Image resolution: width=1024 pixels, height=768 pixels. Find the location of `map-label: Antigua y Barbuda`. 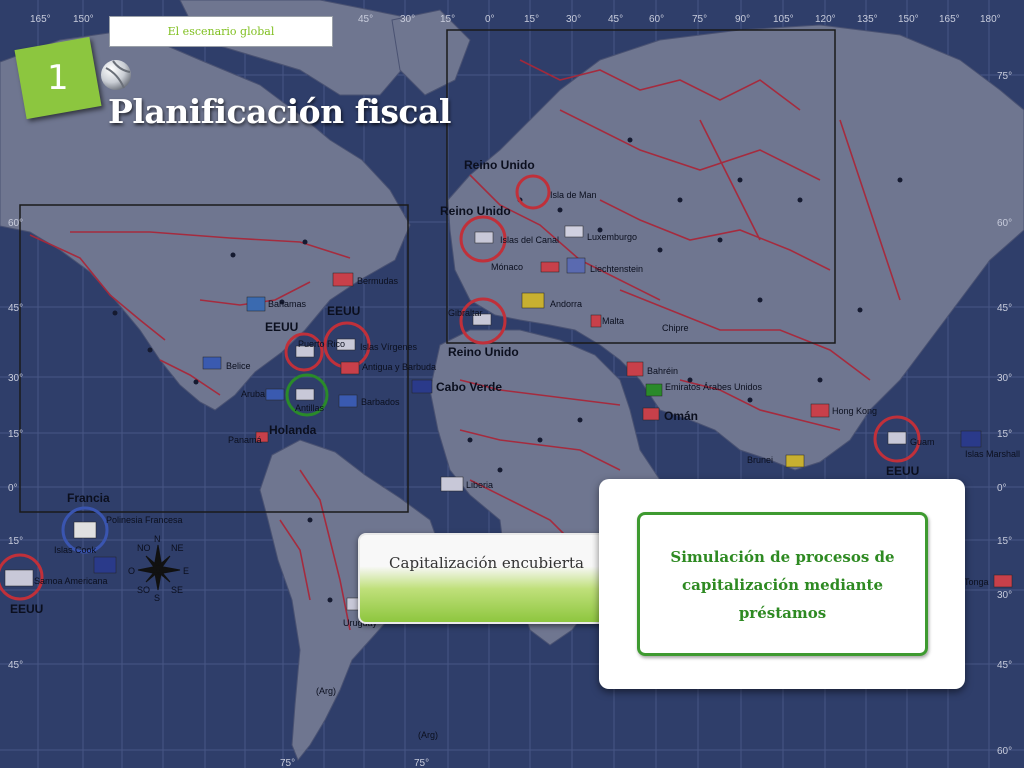

map-label: Antigua y Barbuda is located at coordinates (399, 367).